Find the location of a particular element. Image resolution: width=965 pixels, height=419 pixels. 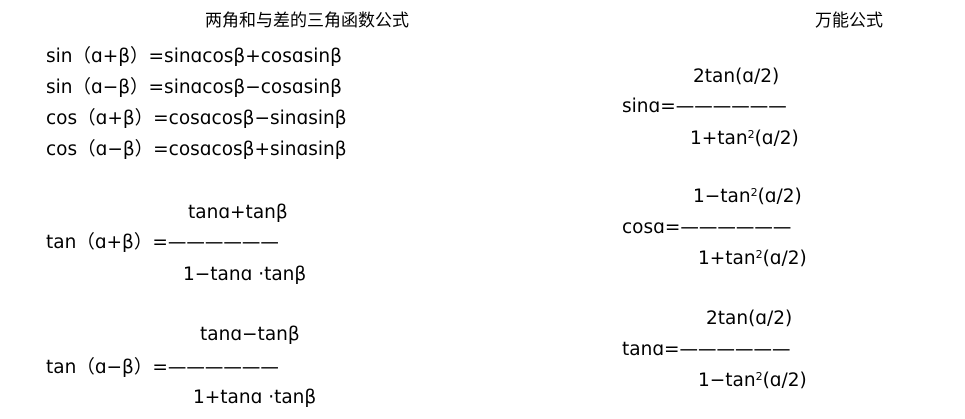

universal-cos-numerator: 1−tan2(ɑ/2) is located at coordinates (747, 197).